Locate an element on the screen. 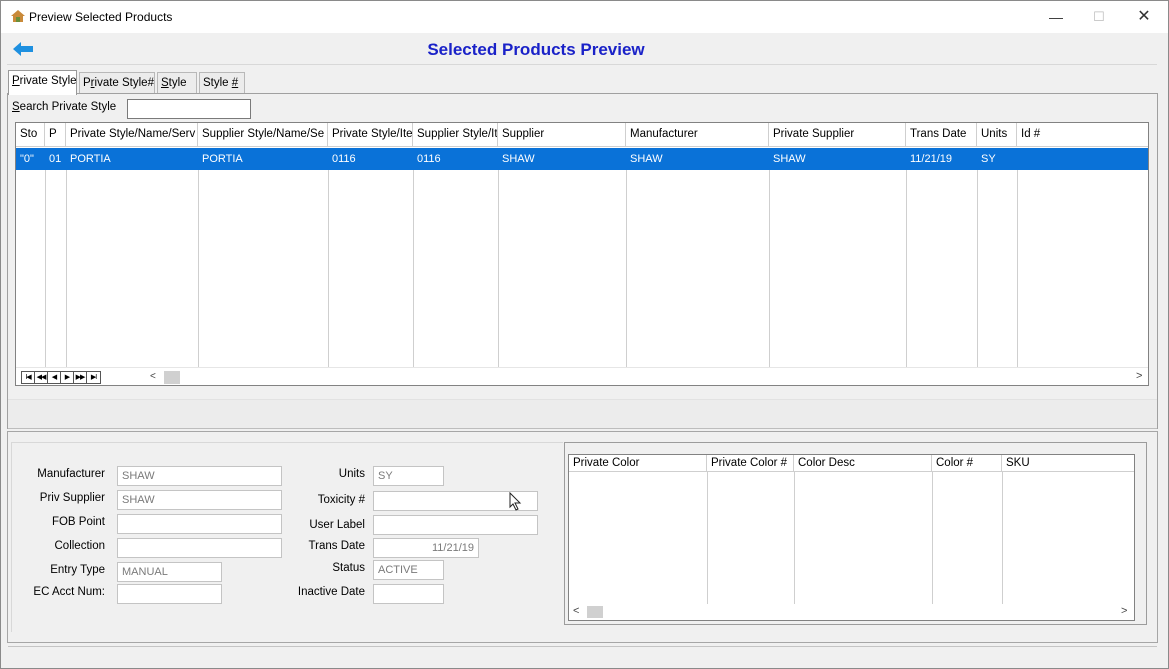 Image resolution: width=1169 pixels, height=669 pixels. tab-style-number: Style # is located at coordinates (222, 83).